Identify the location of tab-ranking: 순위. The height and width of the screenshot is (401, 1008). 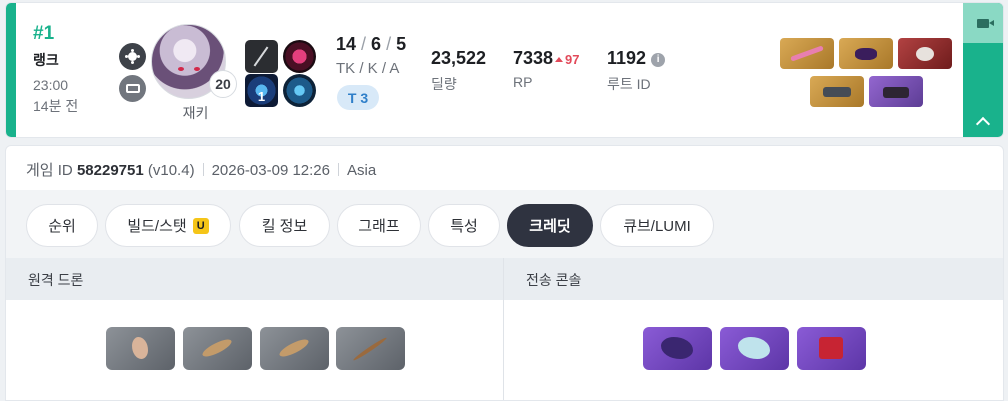
(62, 225).